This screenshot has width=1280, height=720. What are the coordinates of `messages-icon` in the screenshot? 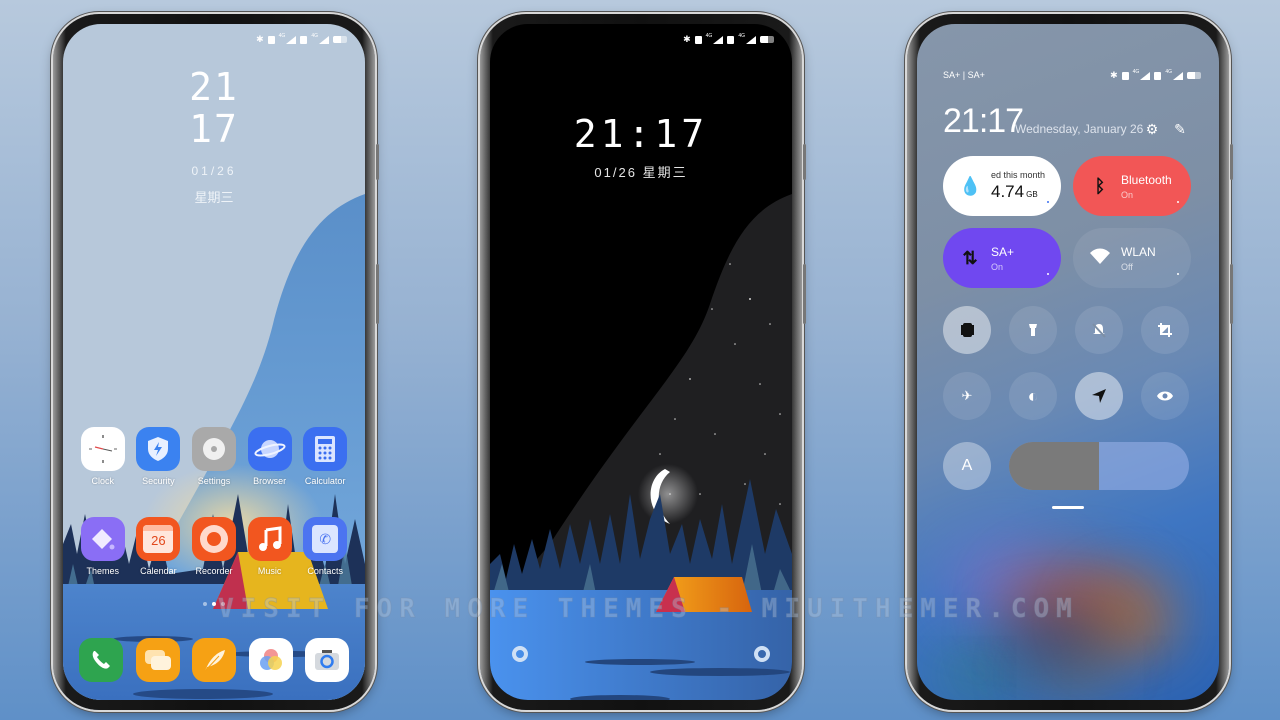 It's located at (157, 660).